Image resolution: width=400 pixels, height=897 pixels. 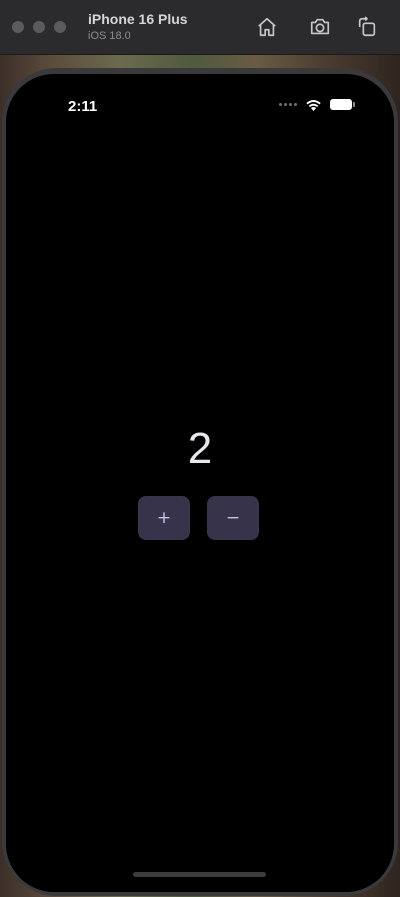 I want to click on counter-value: 2, so click(x=200, y=448).